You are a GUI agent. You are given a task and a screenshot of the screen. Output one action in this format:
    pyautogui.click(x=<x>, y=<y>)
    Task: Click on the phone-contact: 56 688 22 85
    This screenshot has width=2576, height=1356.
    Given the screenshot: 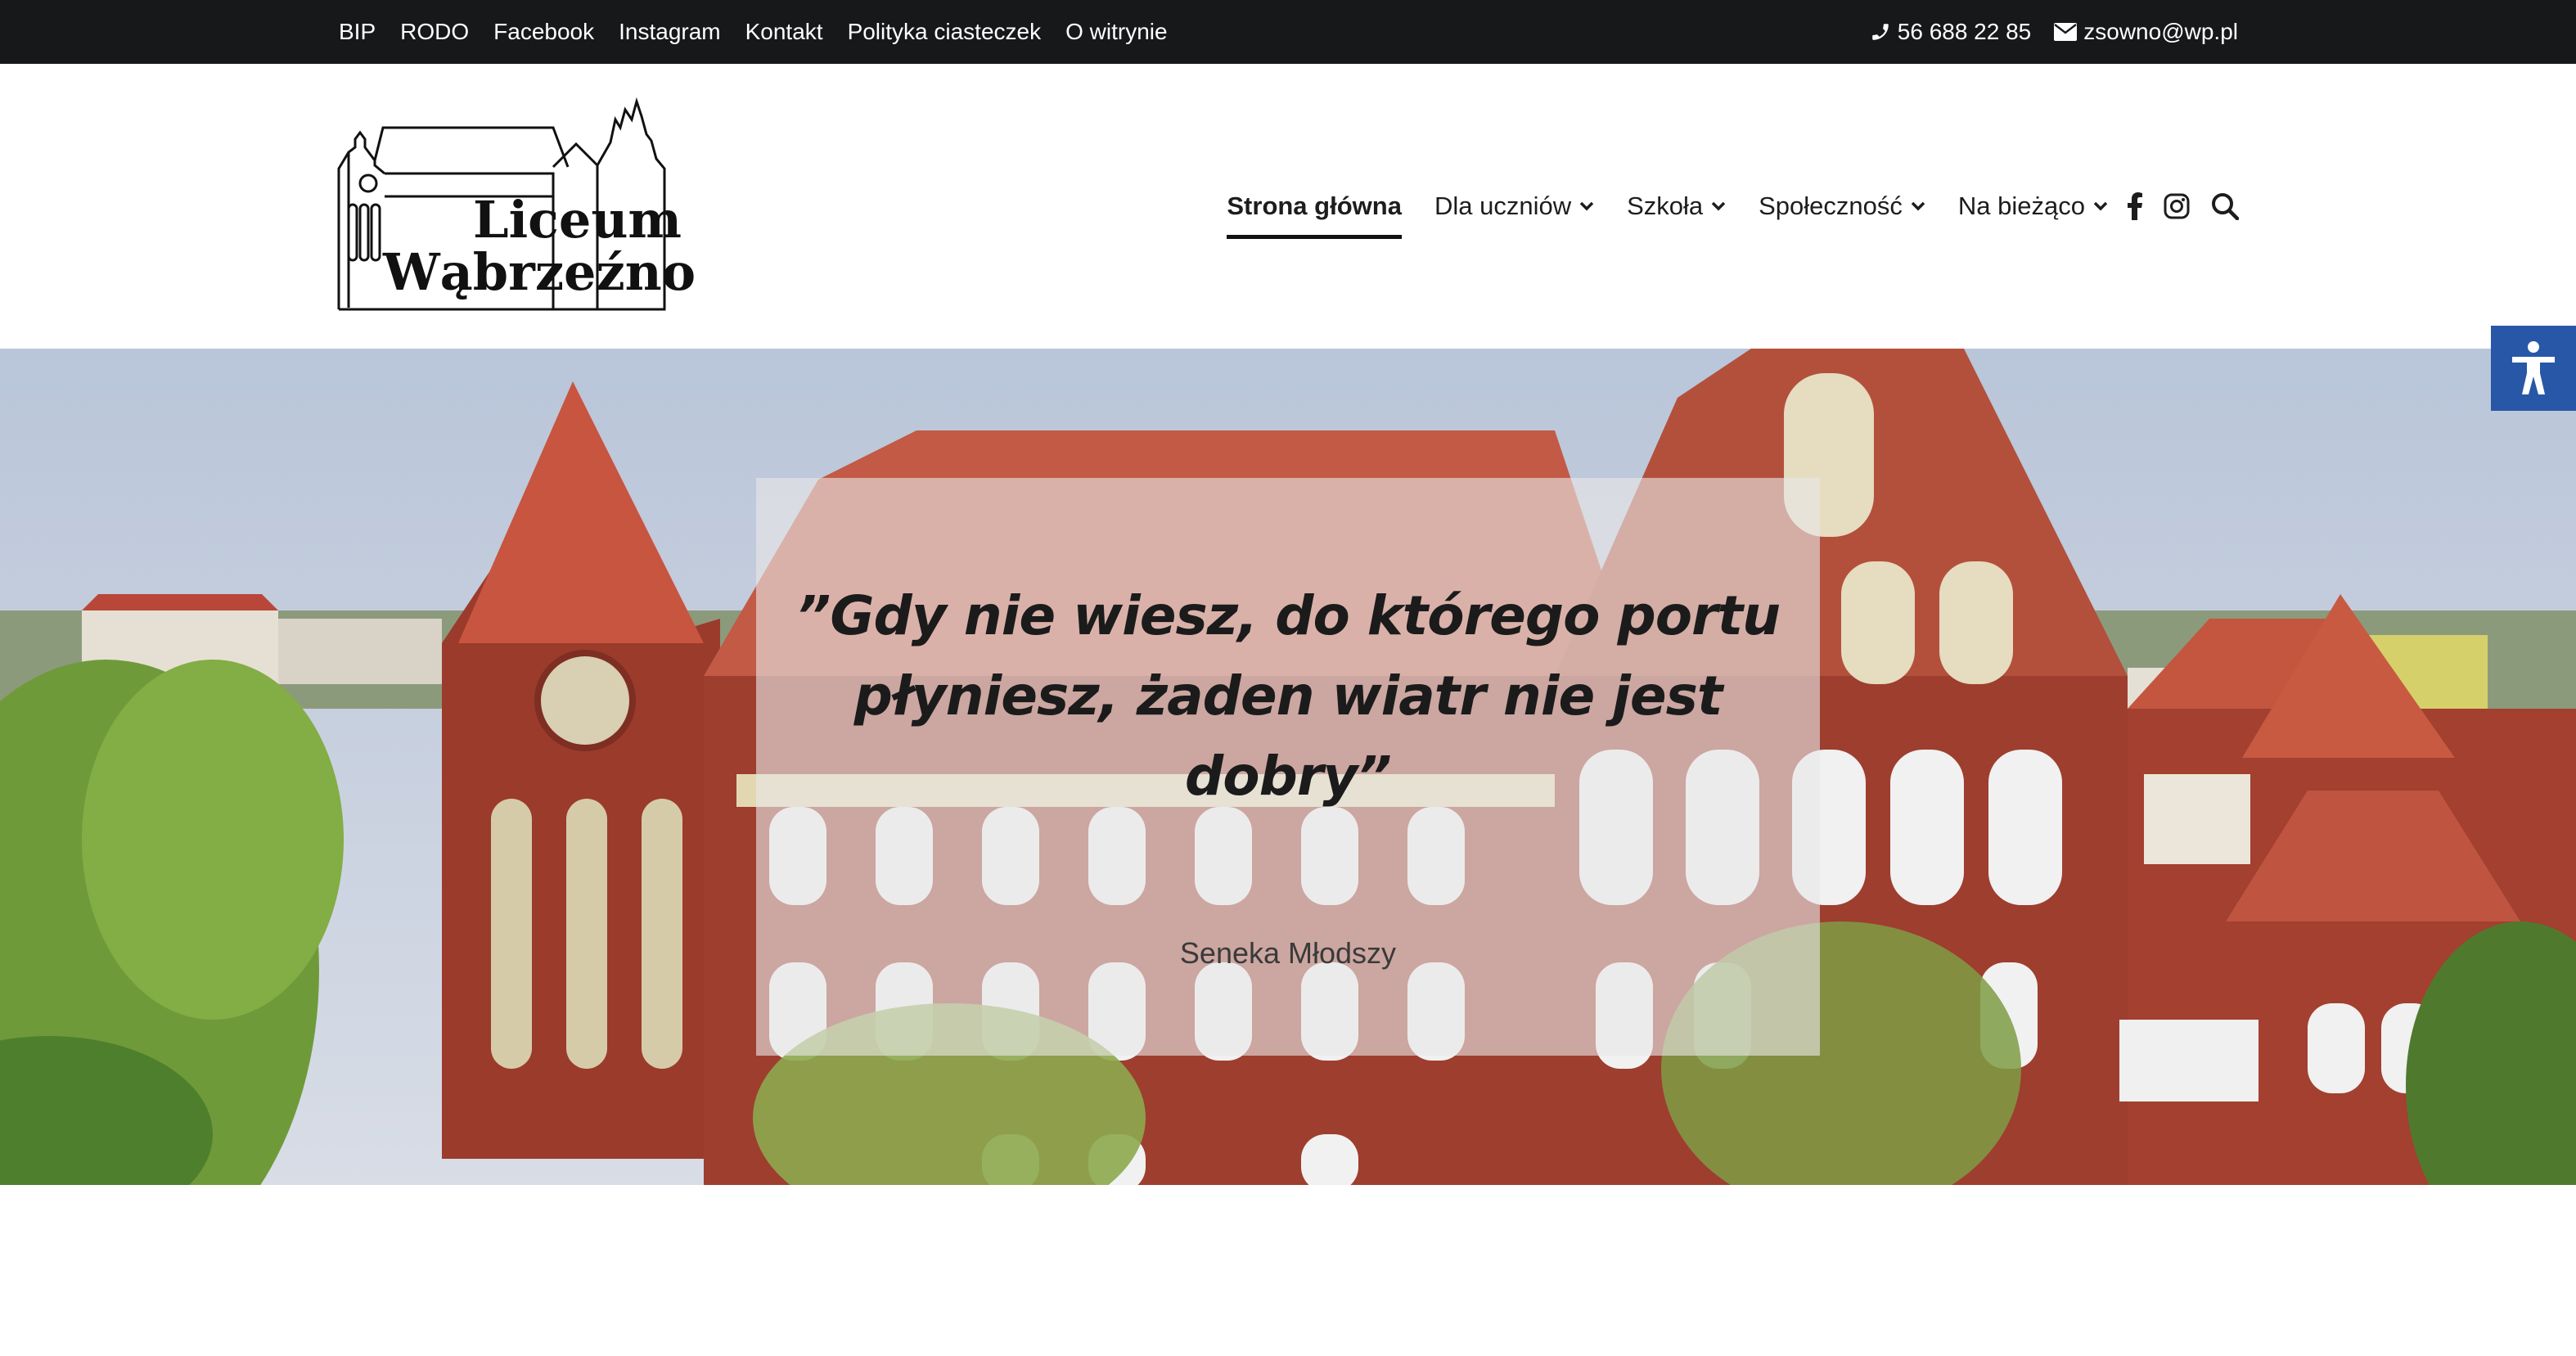 What is the action you would take?
    pyautogui.click(x=1951, y=32)
    